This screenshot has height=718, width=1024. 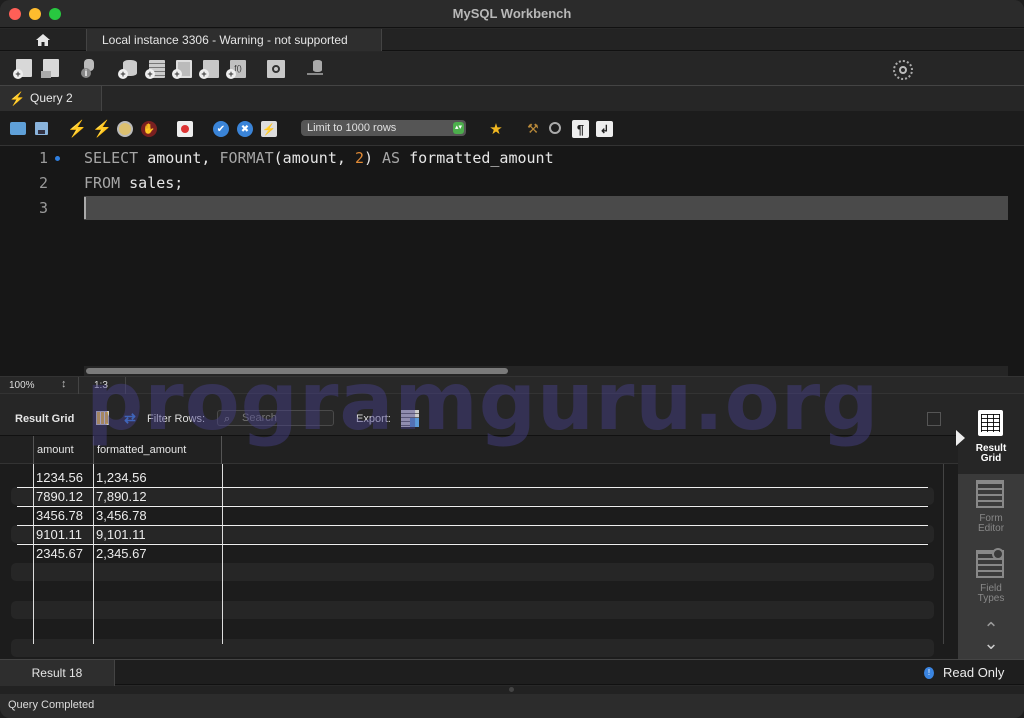 I want to click on lightning-icon: ⚡, so click(x=17, y=98).